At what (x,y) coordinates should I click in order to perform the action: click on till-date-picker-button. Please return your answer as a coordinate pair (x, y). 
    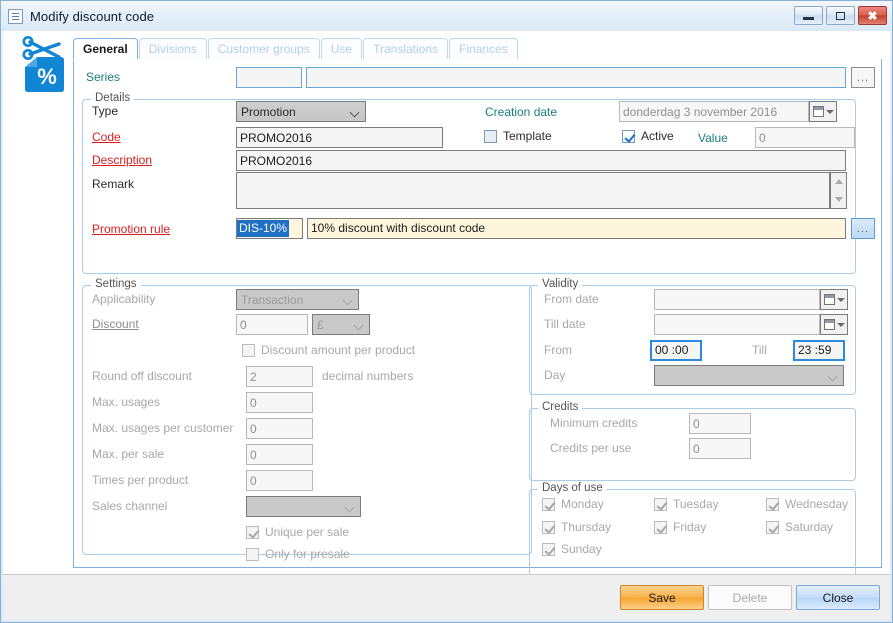
    Looking at the image, I should click on (834, 324).